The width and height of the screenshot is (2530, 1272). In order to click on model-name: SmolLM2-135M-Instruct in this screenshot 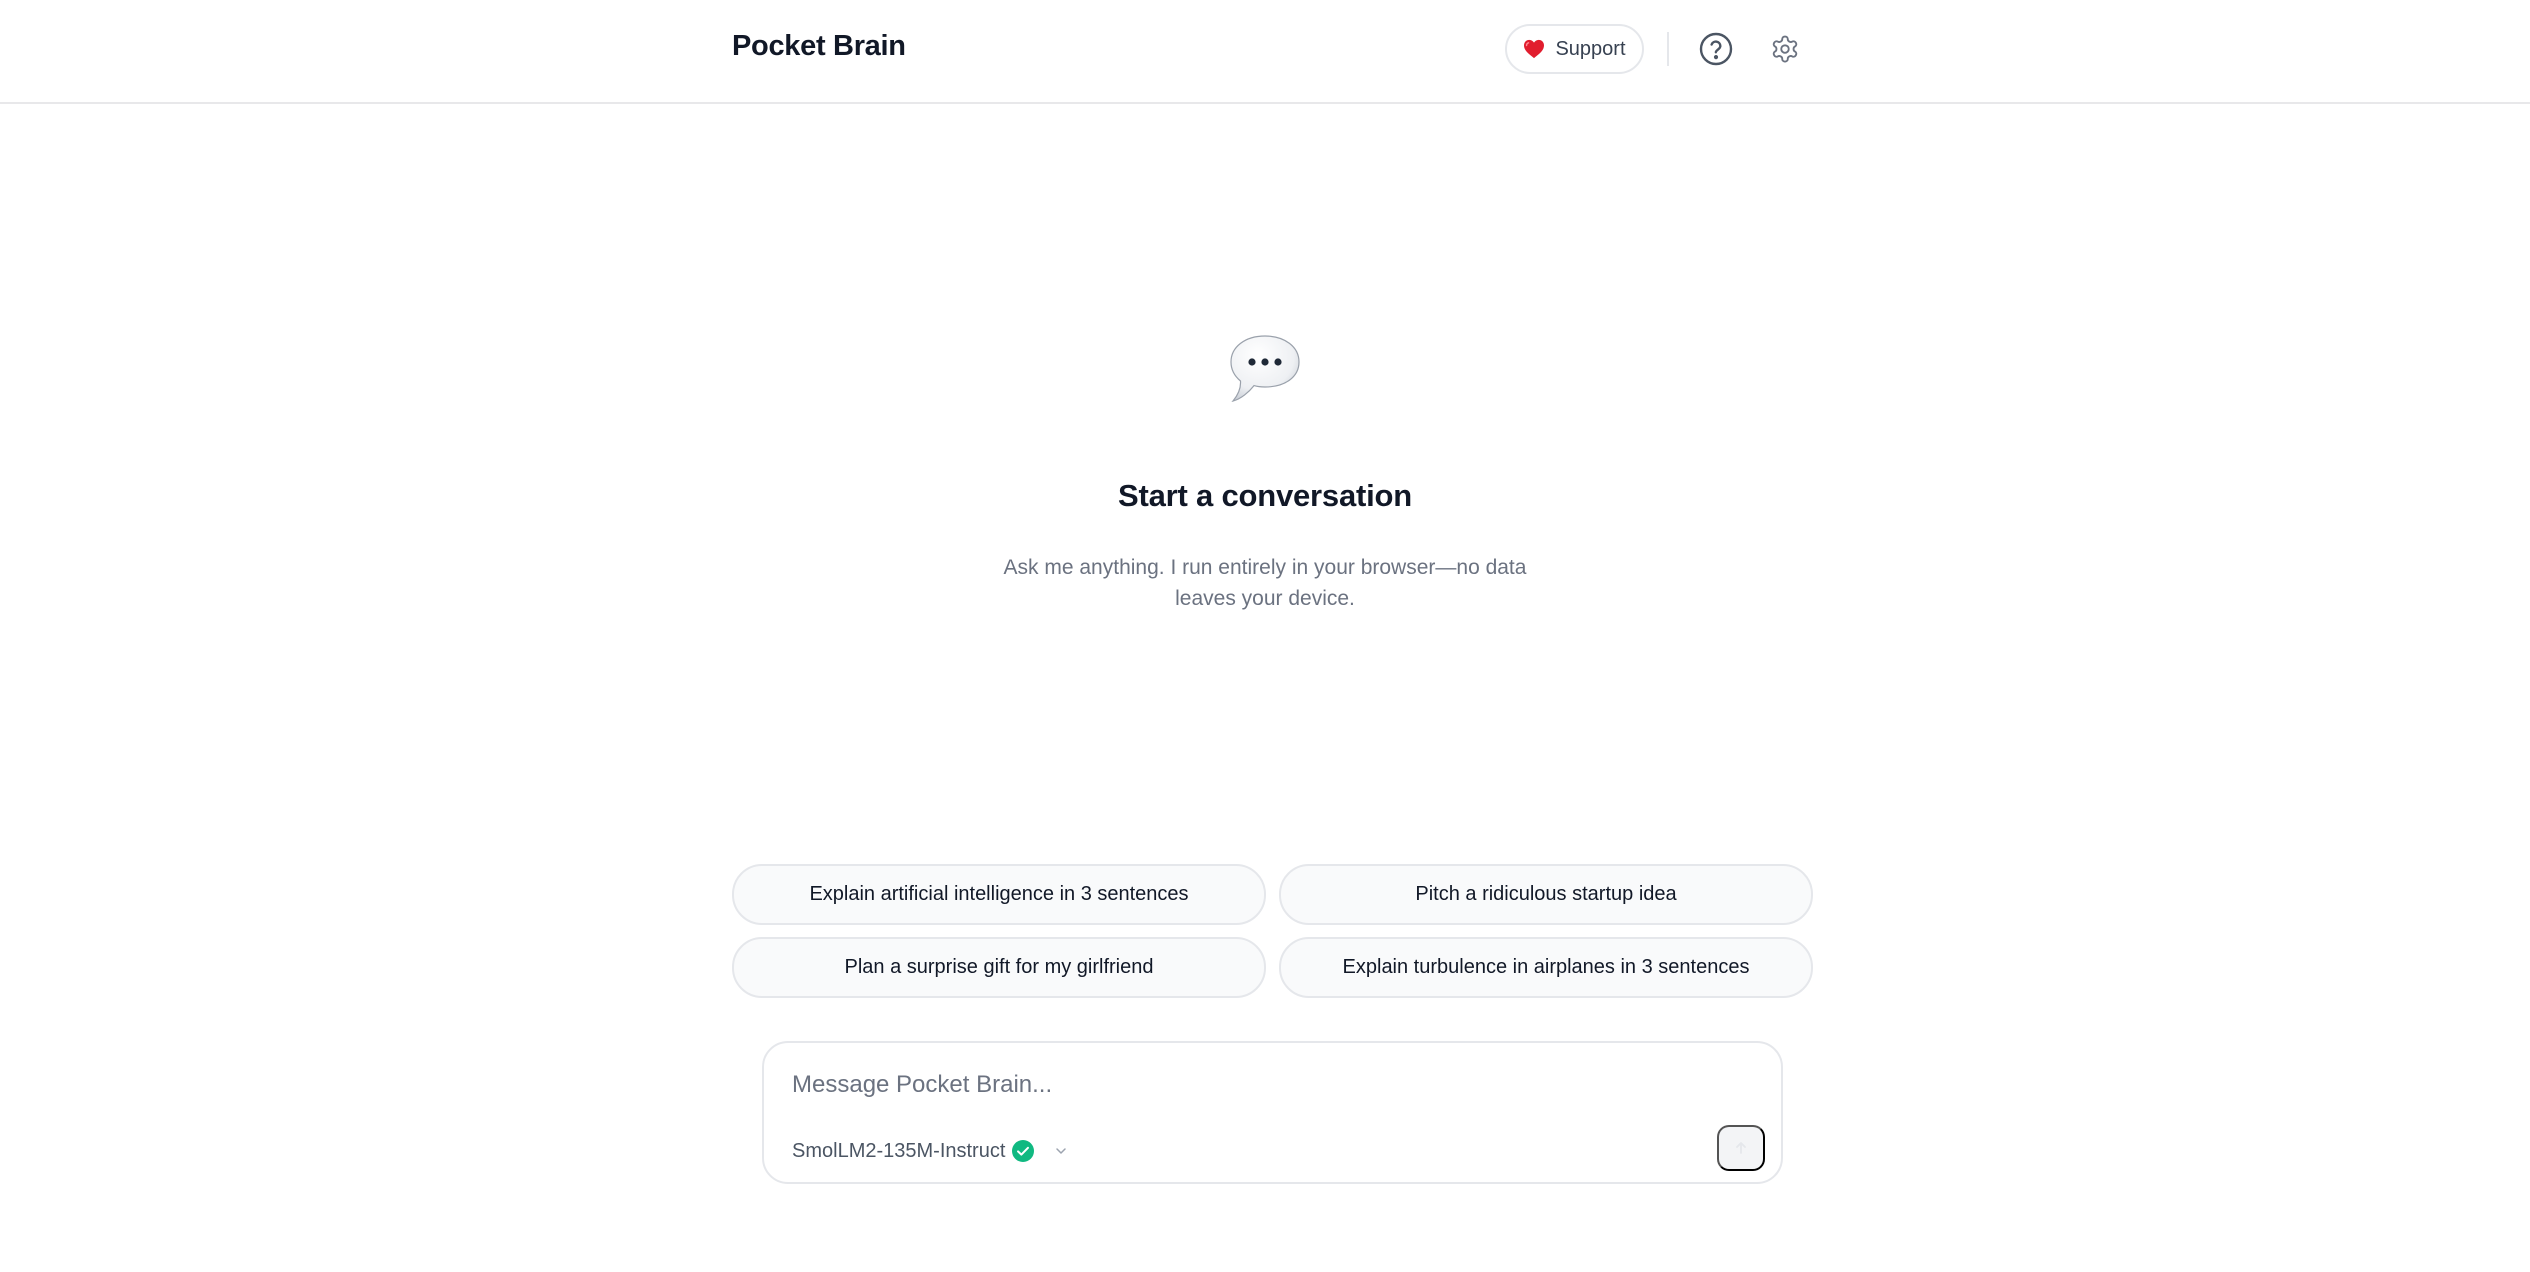, I will do `click(899, 1150)`.